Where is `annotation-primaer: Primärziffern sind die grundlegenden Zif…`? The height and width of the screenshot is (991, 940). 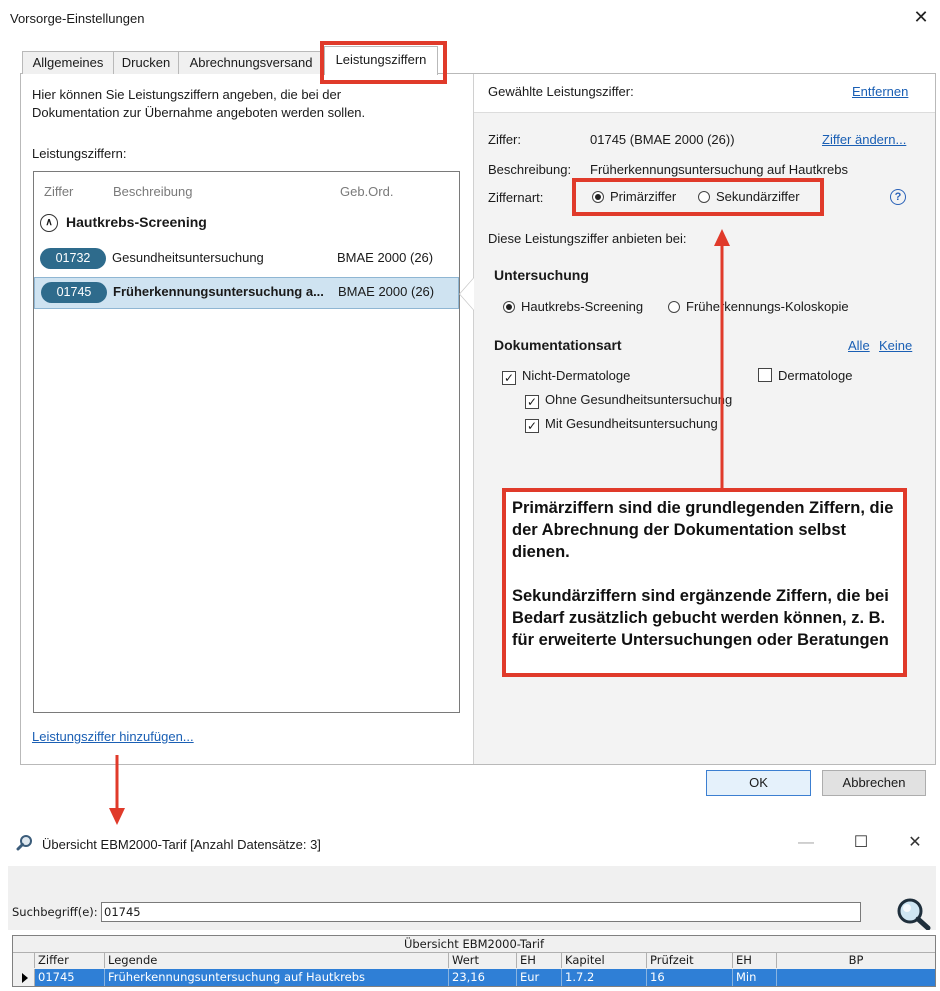
annotation-primaer: Primärziffern sind die grundlegenden Zif… is located at coordinates (703, 530).